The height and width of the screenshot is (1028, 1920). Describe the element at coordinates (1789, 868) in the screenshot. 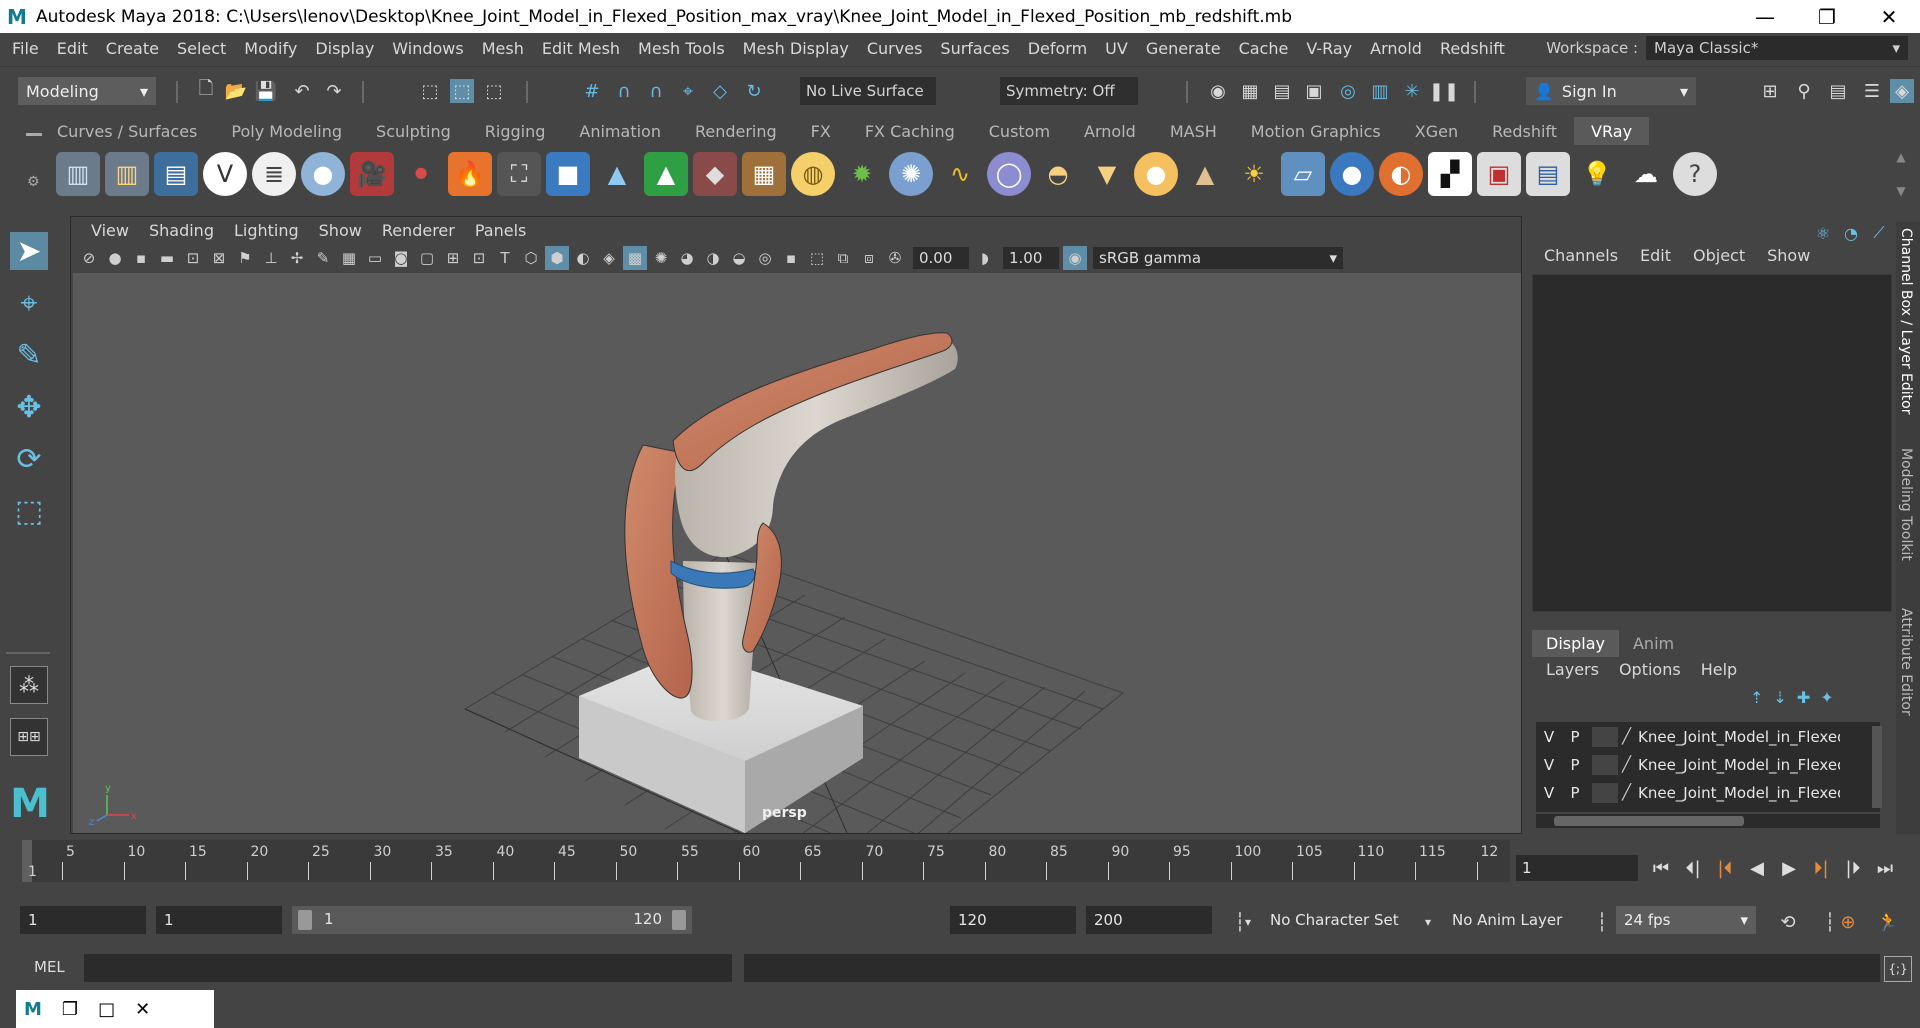

I see `play-forwards-icon: ▶` at that location.